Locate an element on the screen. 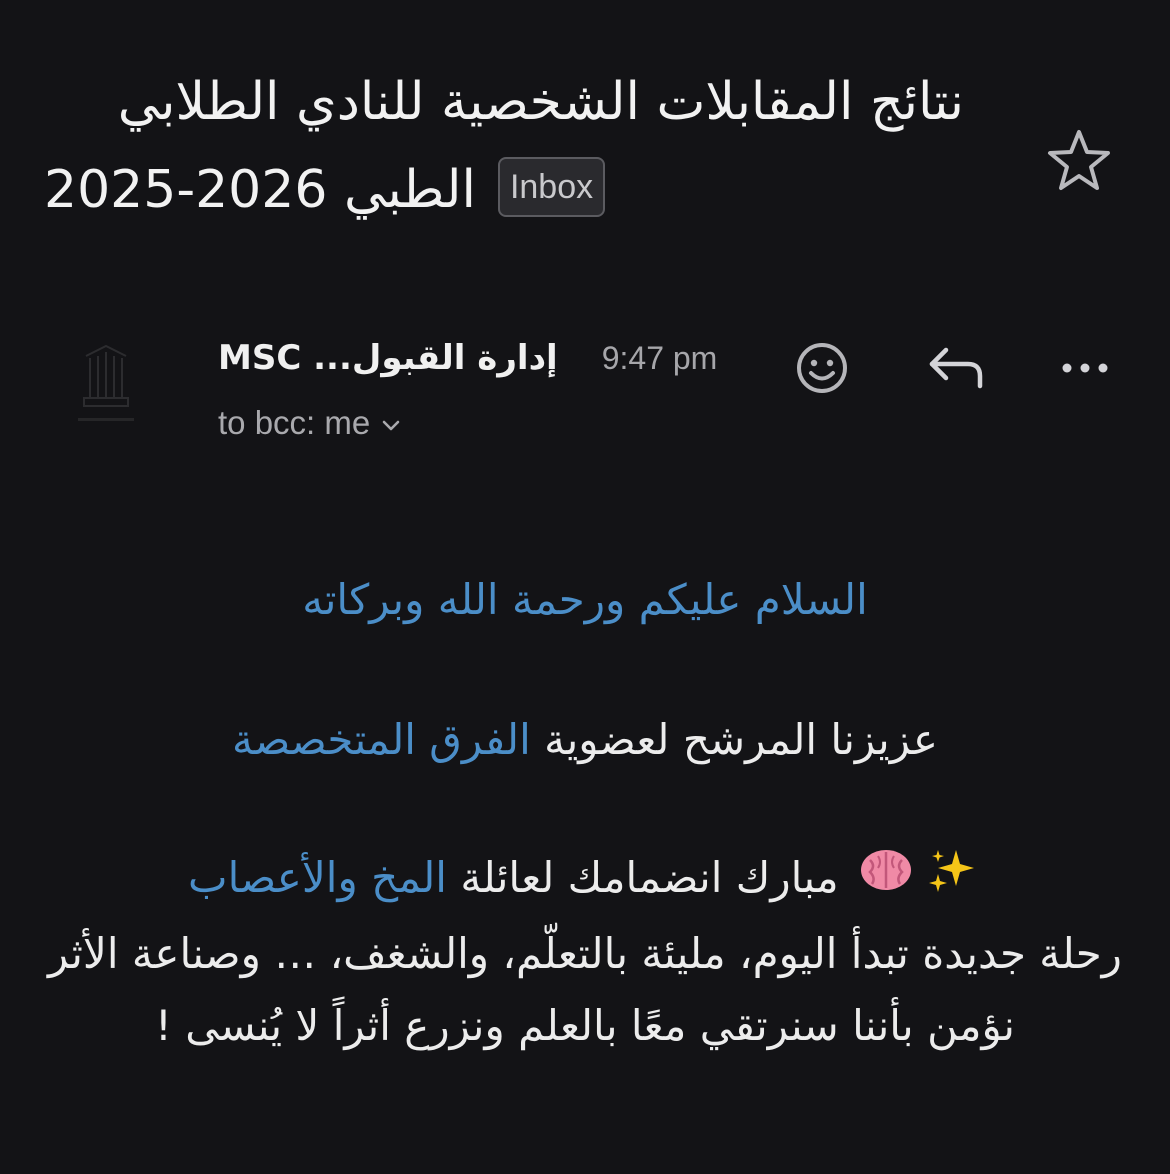 The width and height of the screenshot is (1170, 1174). greeting-text: السلام عليكم ورحمة الله وبركاته is located at coordinates (585, 599).